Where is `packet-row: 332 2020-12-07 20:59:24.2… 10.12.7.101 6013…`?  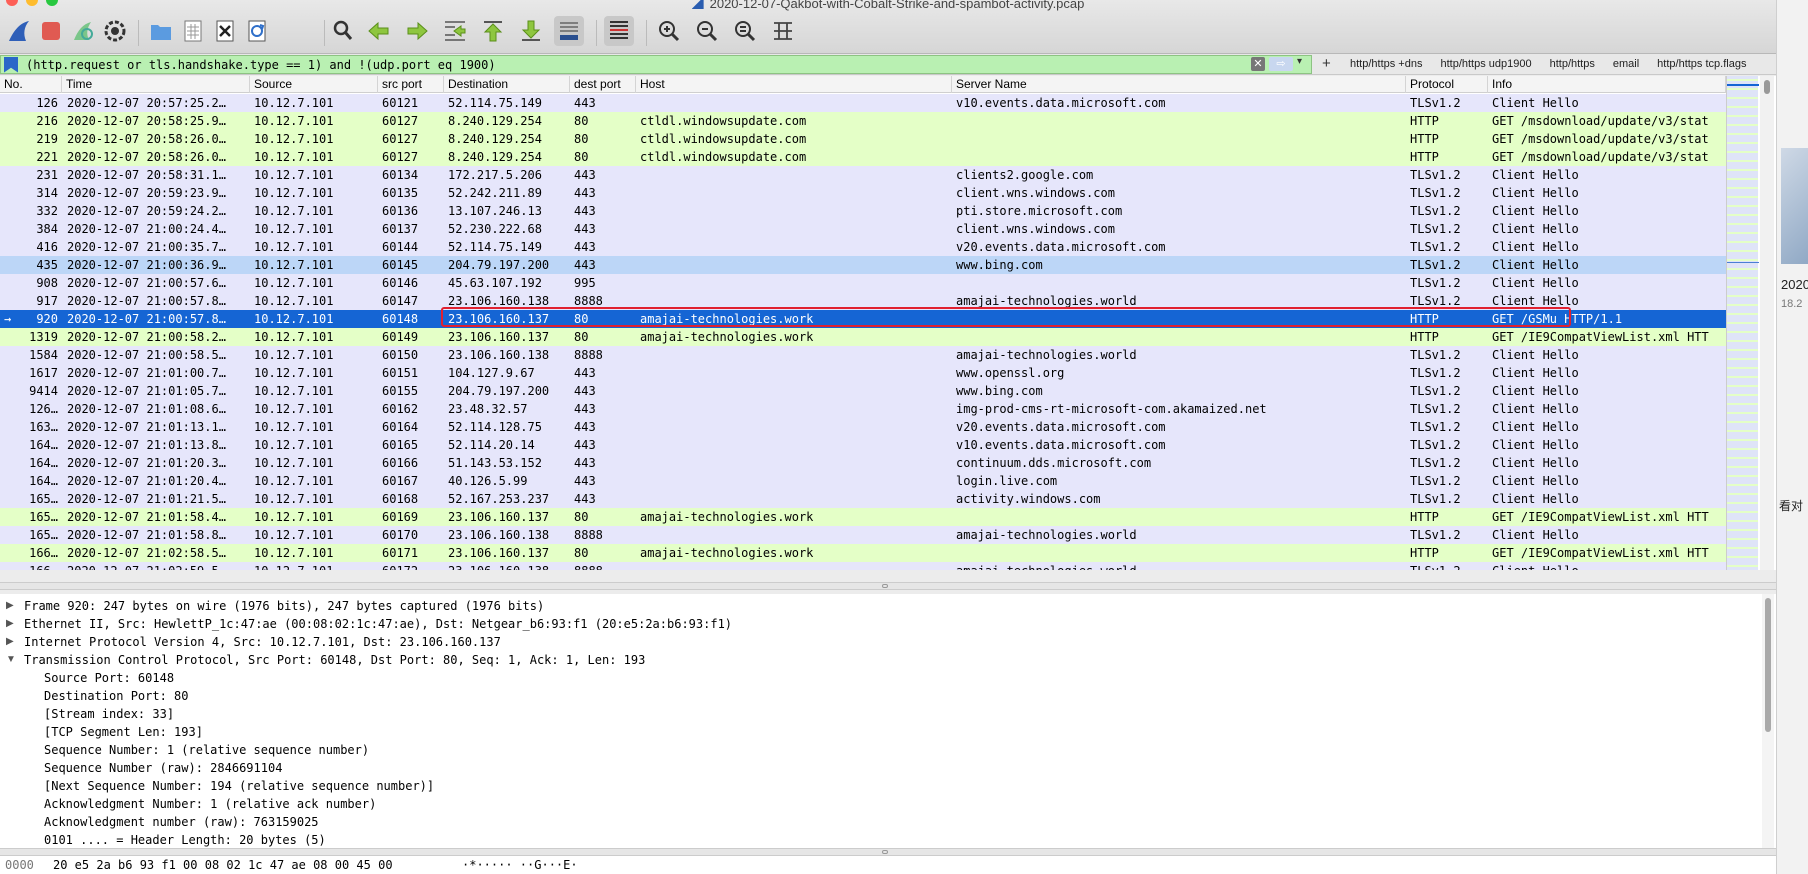
packet-row: 332 2020-12-07 20:59:24.2… 10.12.7.101 6013… is located at coordinates (863, 211).